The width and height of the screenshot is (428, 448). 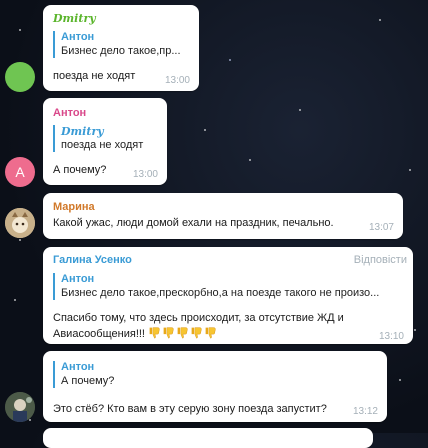 What do you see at coordinates (94, 76) in the screenshot?
I see `message-text: поезда не ходят` at bounding box center [94, 76].